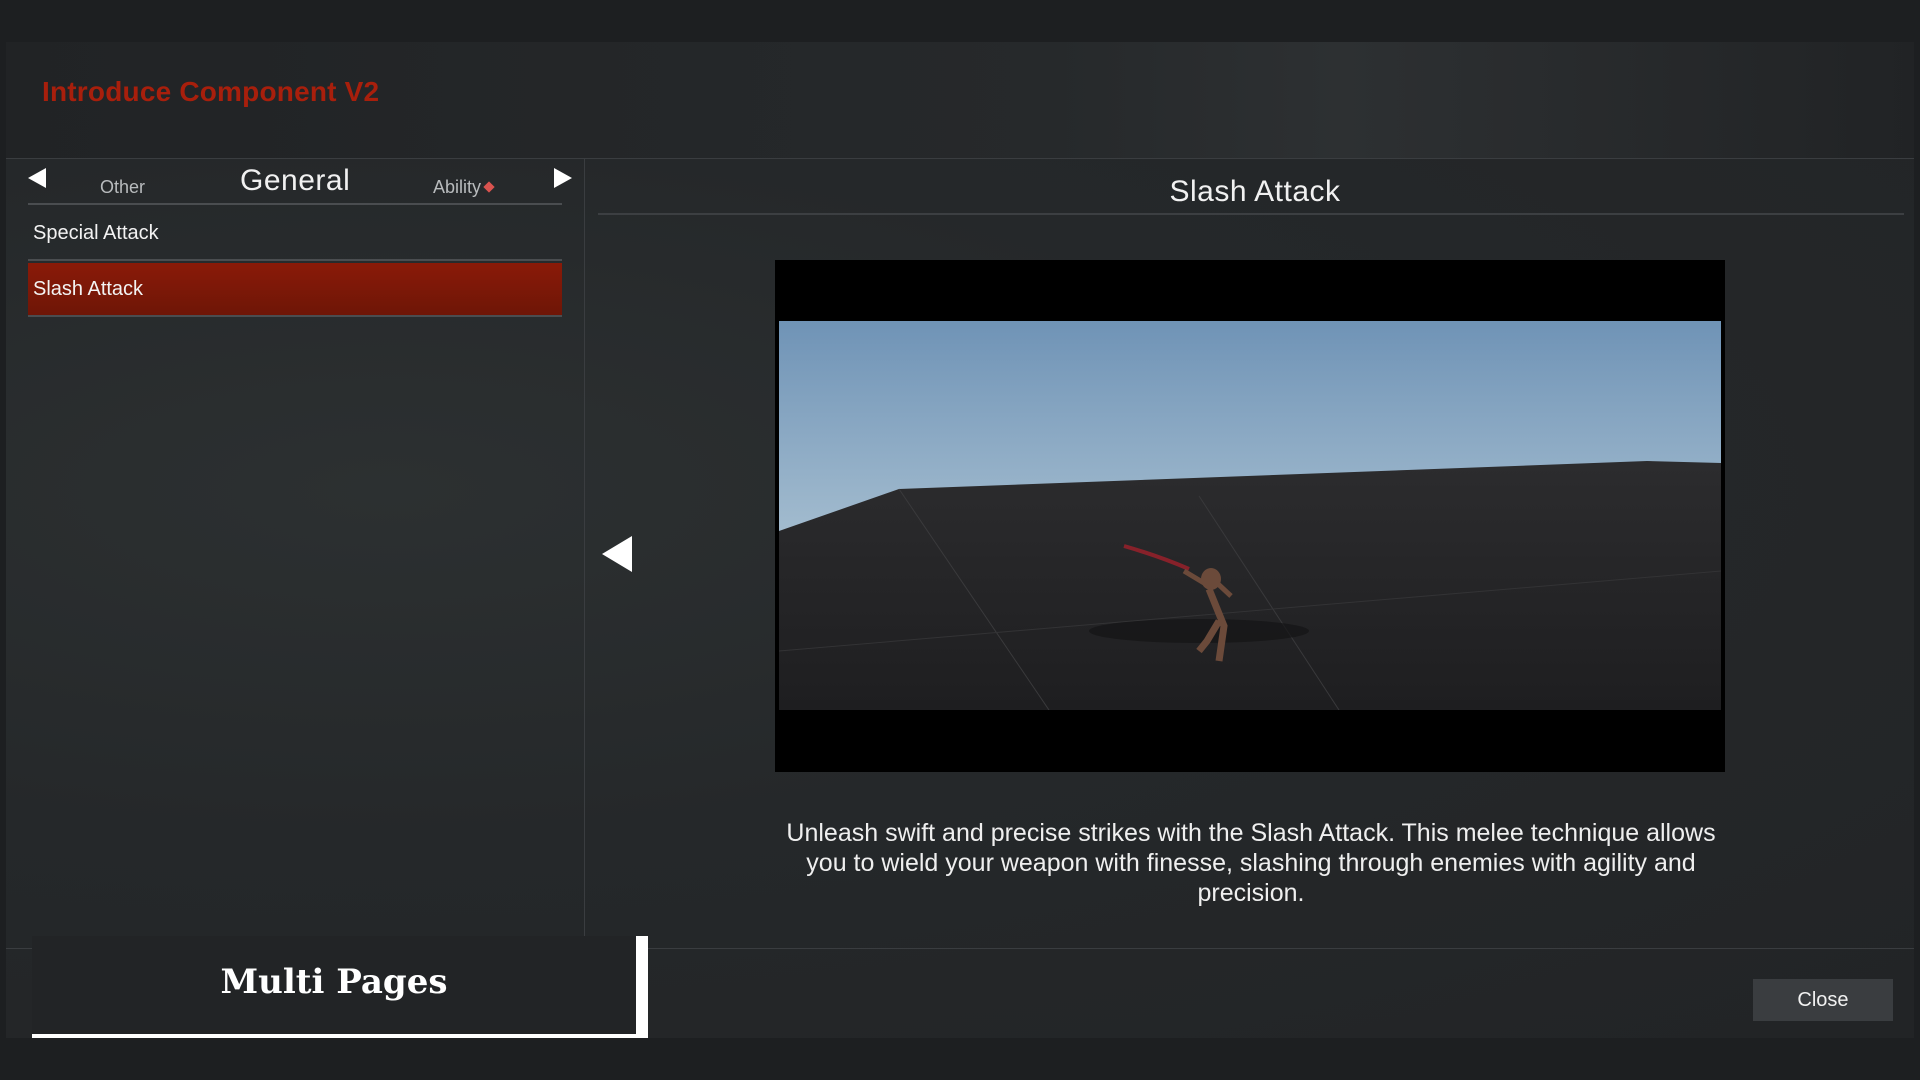  Describe the element at coordinates (1823, 1000) in the screenshot. I see `close-button: Close` at that location.